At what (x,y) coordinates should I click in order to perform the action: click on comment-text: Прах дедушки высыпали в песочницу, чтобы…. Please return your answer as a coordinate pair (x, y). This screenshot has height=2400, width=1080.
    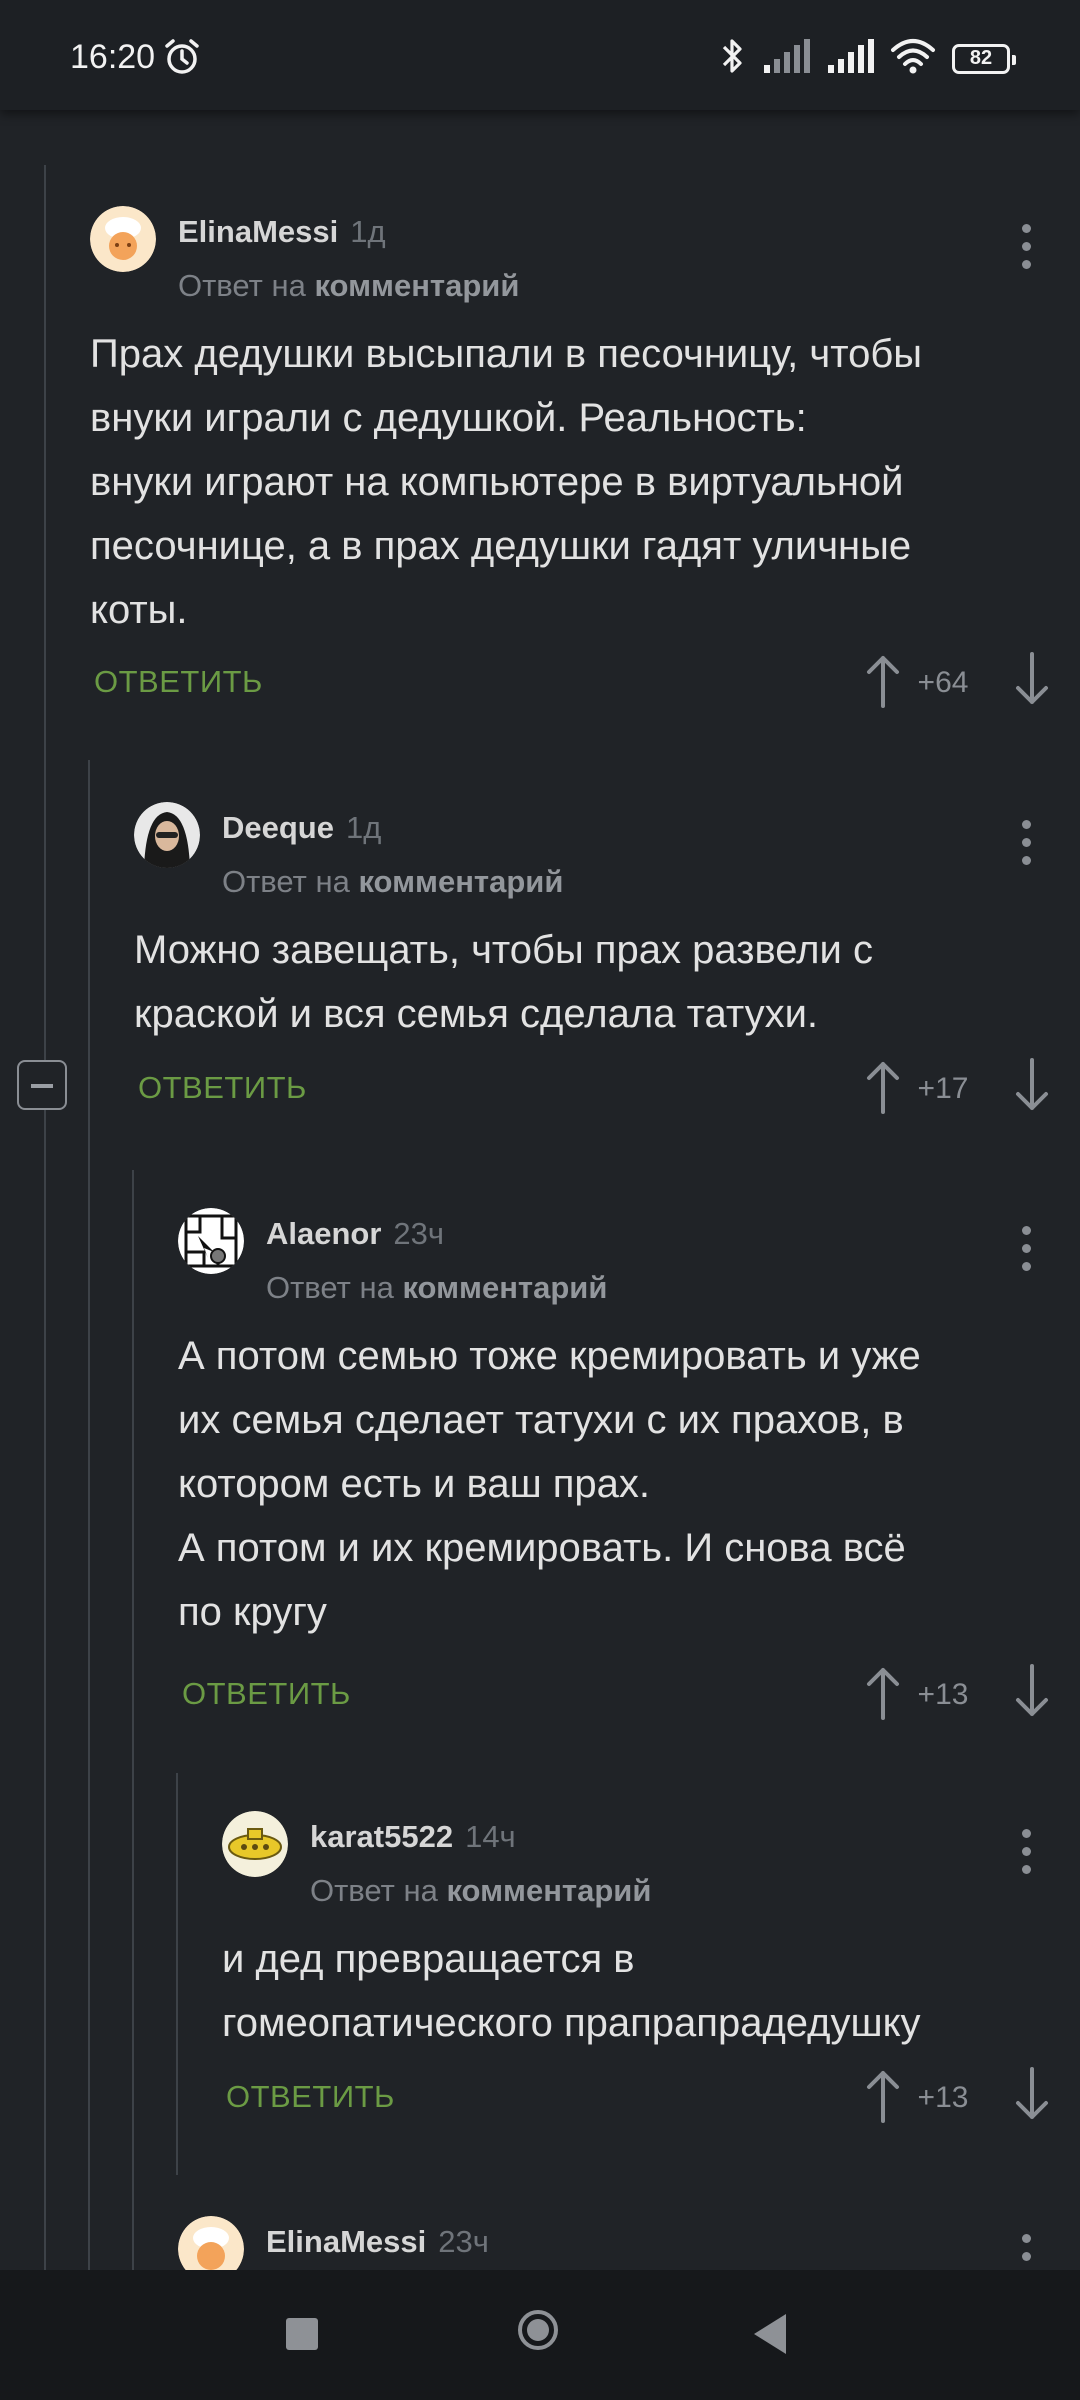
    Looking at the image, I should click on (506, 482).